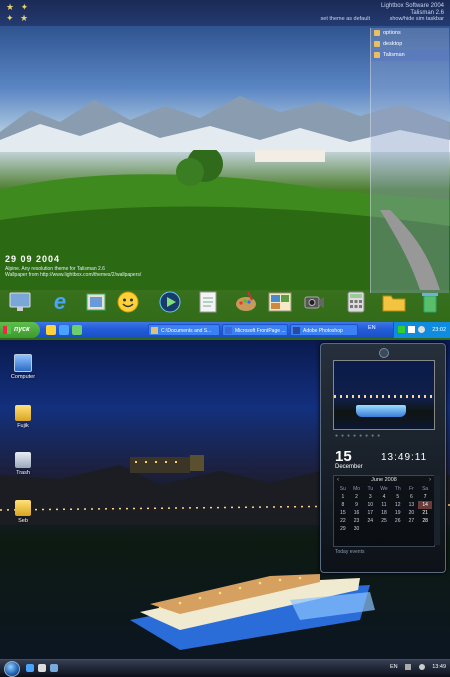 The image size is (450, 677). What do you see at coordinates (225, 668) in the screenshot?
I see `vista-taskbar: EN 13:49` at bounding box center [225, 668].